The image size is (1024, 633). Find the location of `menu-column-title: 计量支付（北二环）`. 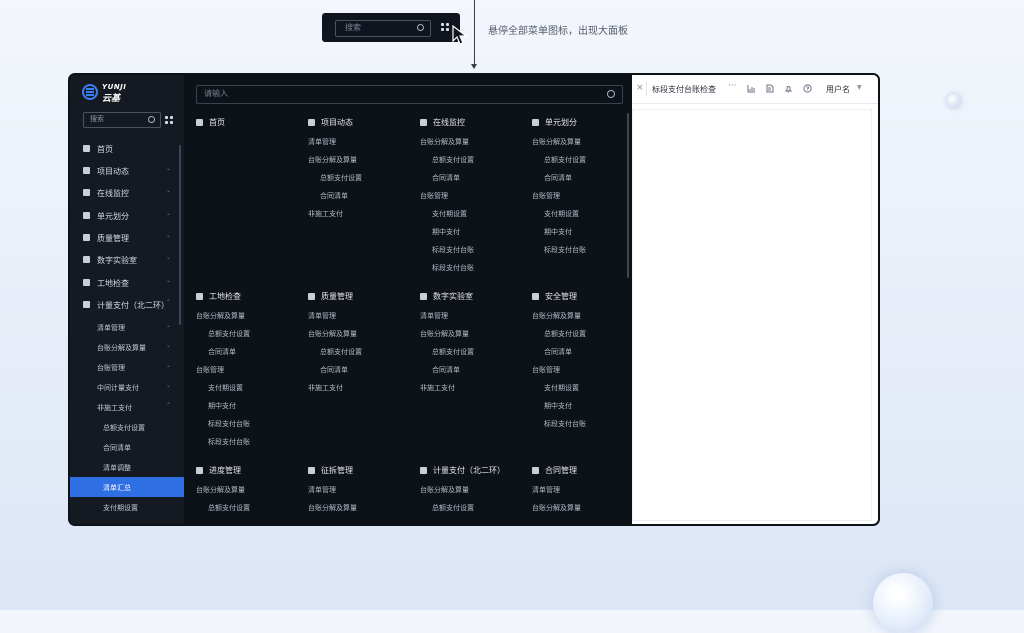

menu-column-title: 计量支付（北二环） is located at coordinates (462, 470).